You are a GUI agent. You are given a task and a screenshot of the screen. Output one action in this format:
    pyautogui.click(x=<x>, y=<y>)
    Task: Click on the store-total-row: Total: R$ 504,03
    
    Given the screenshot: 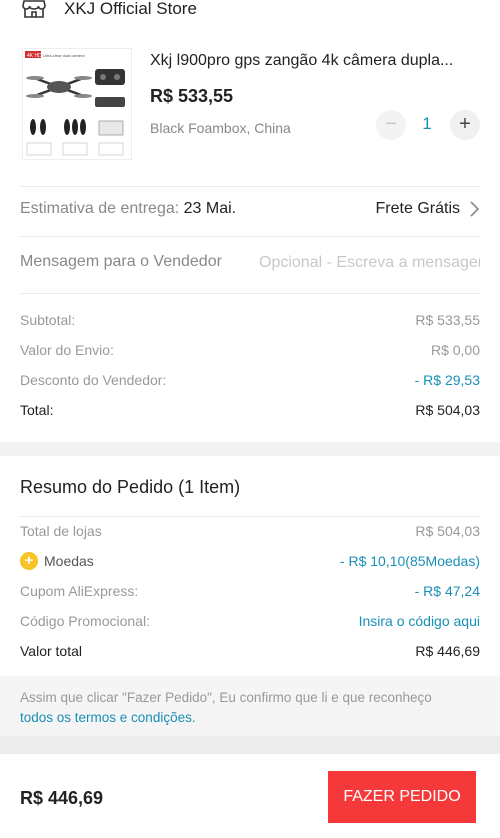 What is the action you would take?
    pyautogui.click(x=250, y=412)
    